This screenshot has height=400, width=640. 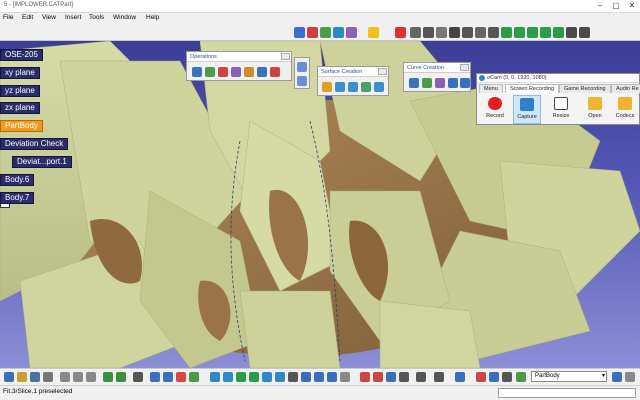 I want to click on undo-icon, so click(x=108, y=377).